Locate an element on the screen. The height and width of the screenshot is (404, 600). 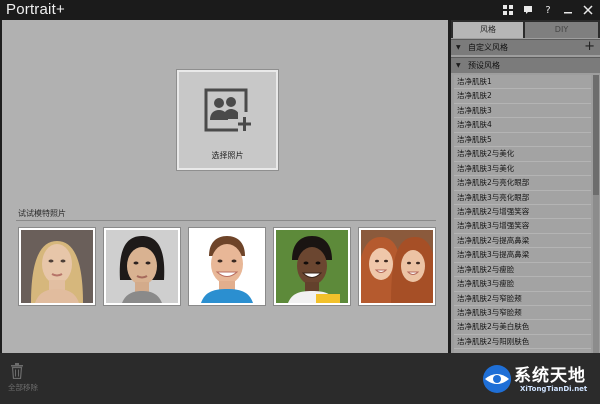
preset-style-item: 洁净肌肤4 is located at coordinates (522, 125).